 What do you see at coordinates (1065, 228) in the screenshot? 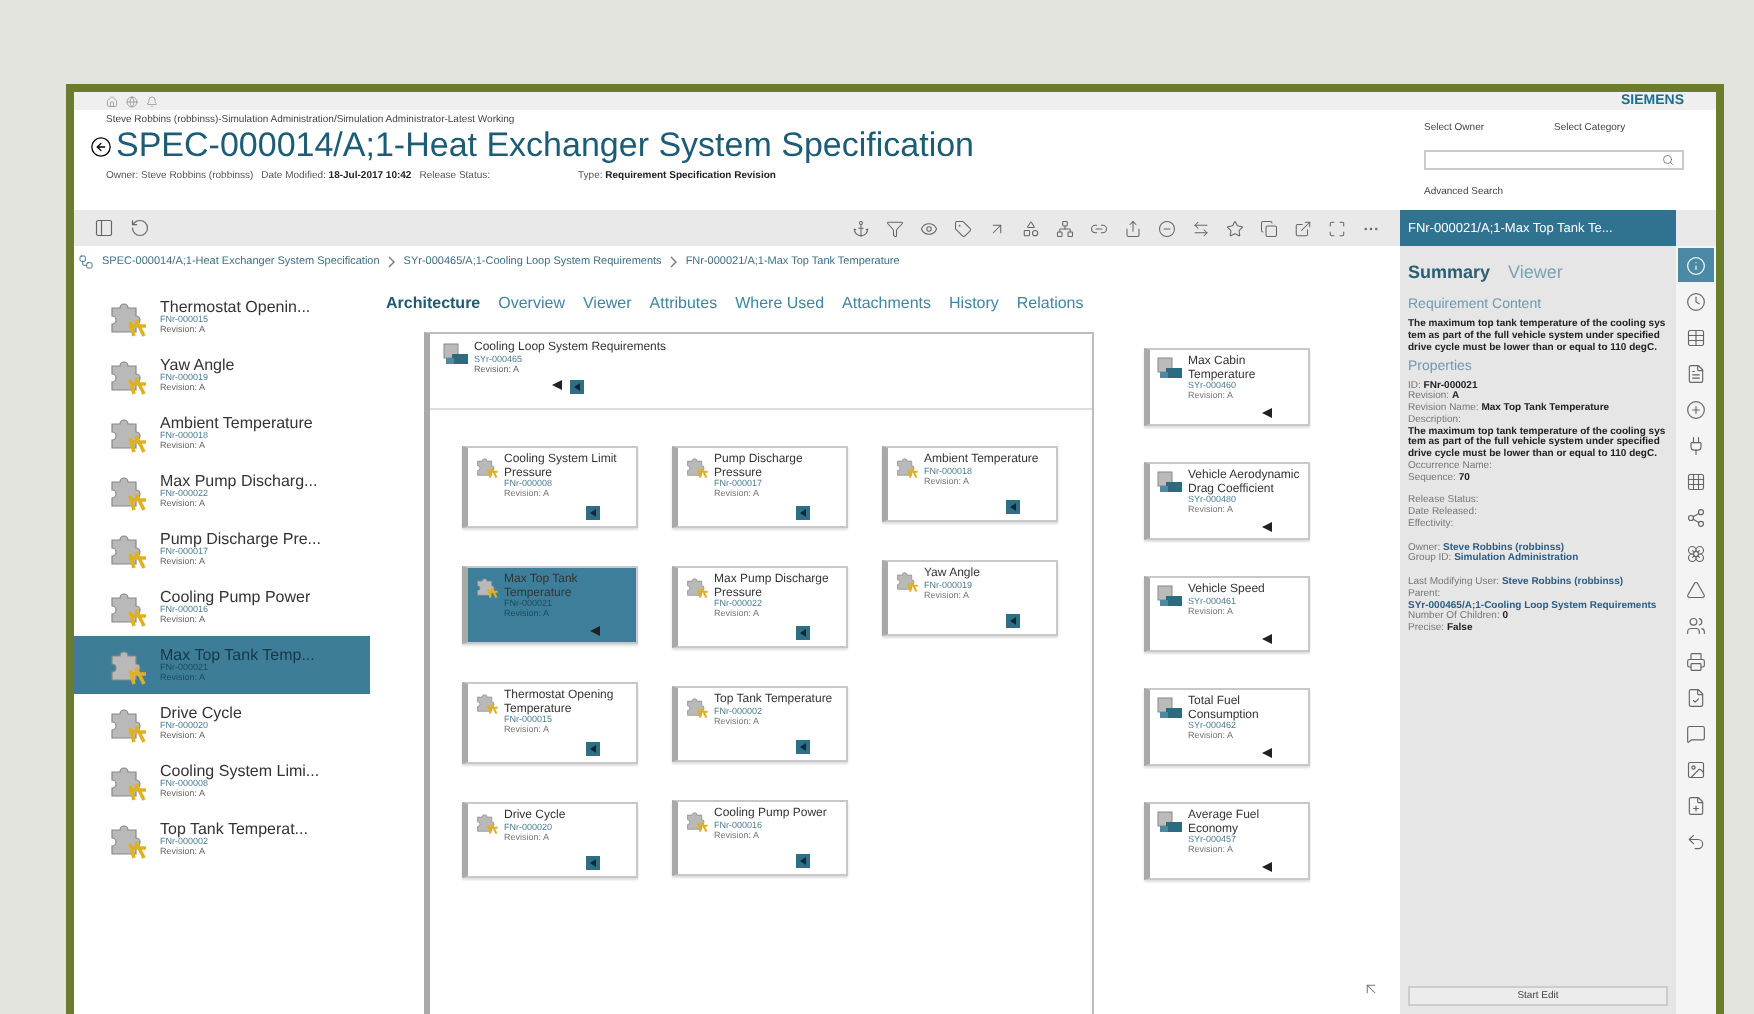
I see `hierarchy-icon` at bounding box center [1065, 228].